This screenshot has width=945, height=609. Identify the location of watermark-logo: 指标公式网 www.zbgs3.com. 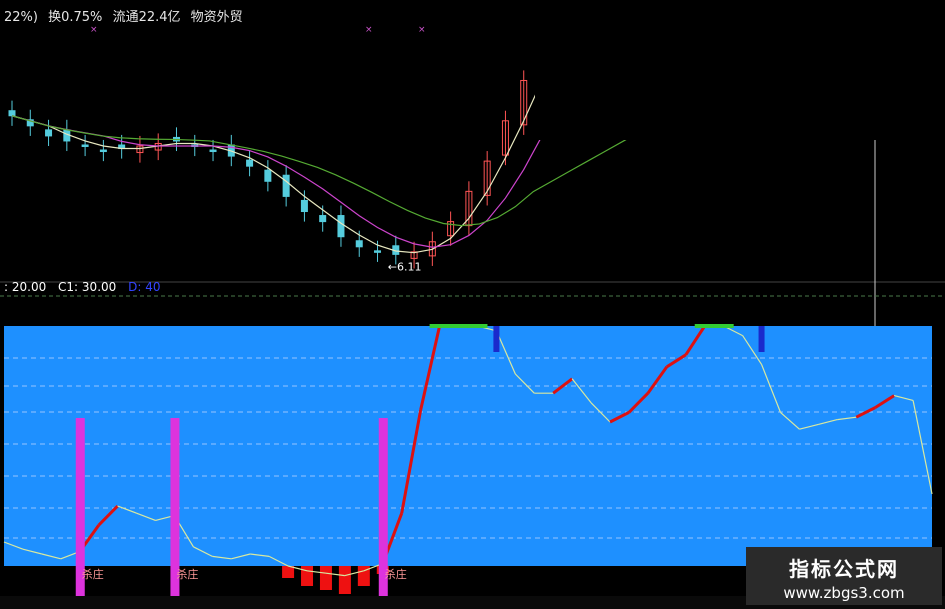
(844, 576).